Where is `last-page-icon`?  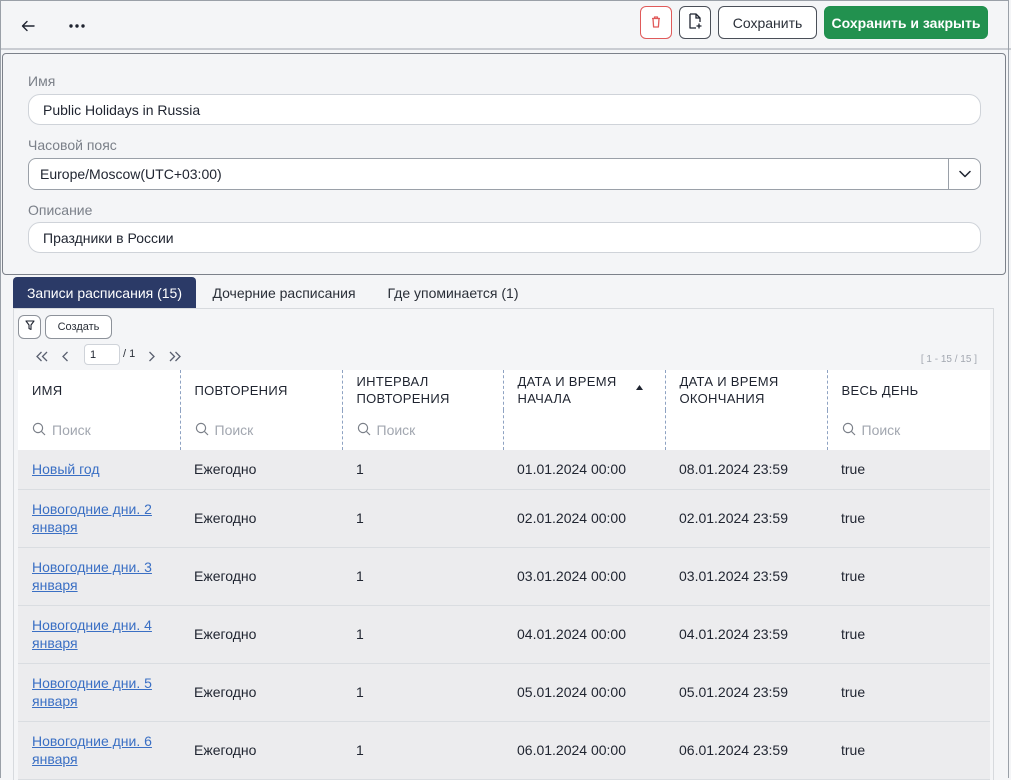
last-page-icon is located at coordinates (175, 356).